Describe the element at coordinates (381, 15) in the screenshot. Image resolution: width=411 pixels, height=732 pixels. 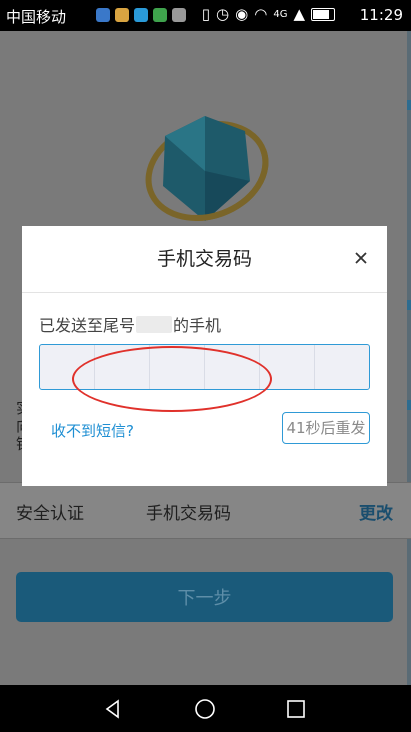
I see `clock: 11:29` at that location.